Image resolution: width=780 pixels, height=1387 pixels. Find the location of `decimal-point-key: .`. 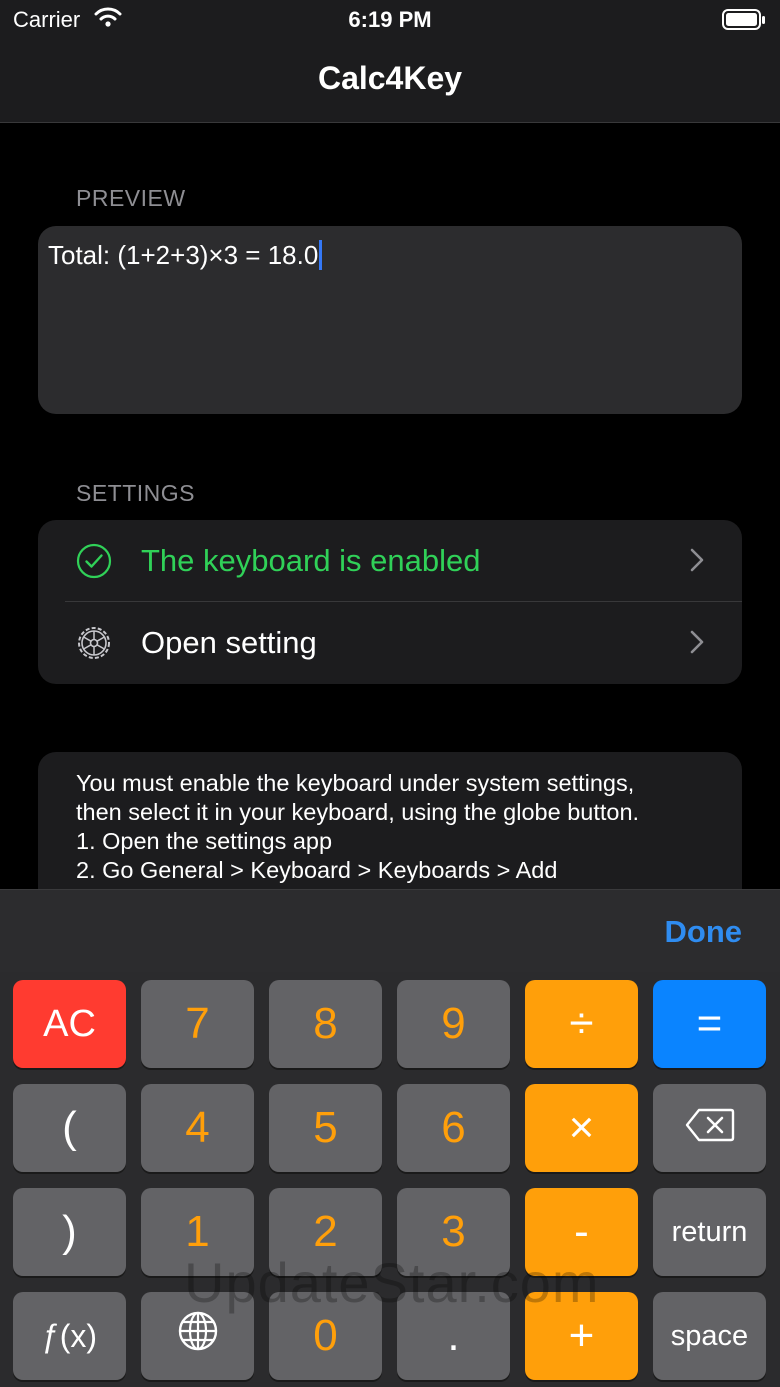

decimal-point-key: . is located at coordinates (453, 1336).